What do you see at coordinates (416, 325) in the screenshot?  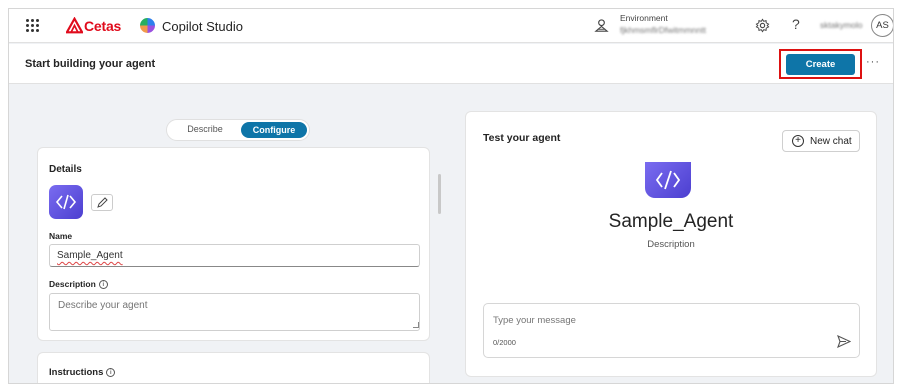 I see `resize-handle-icon` at bounding box center [416, 325].